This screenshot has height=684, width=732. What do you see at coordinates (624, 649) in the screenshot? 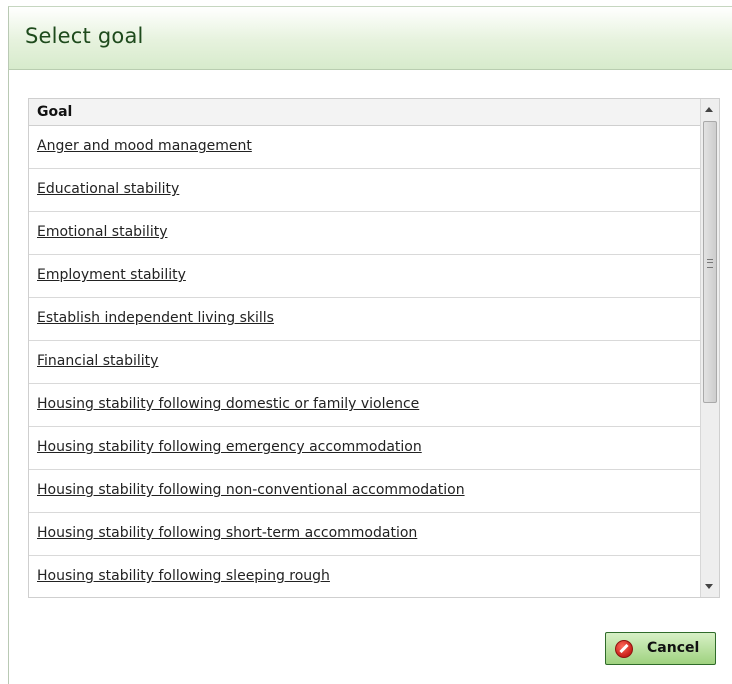
I see `cancel-icon` at bounding box center [624, 649].